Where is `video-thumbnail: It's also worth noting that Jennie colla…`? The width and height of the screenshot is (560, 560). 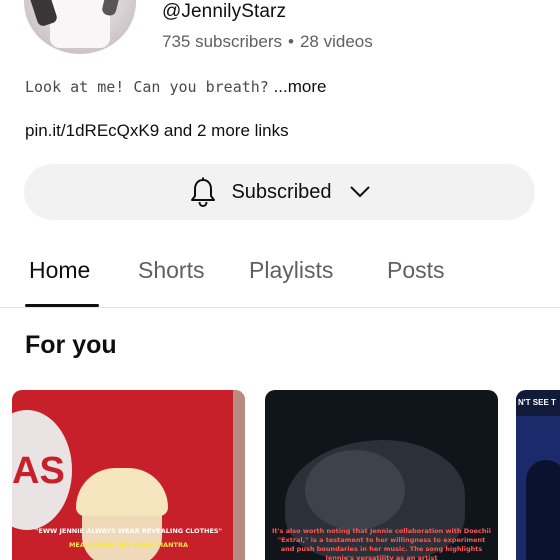
video-thumbnail: It's also worth noting that Jennie colla… is located at coordinates (381, 475).